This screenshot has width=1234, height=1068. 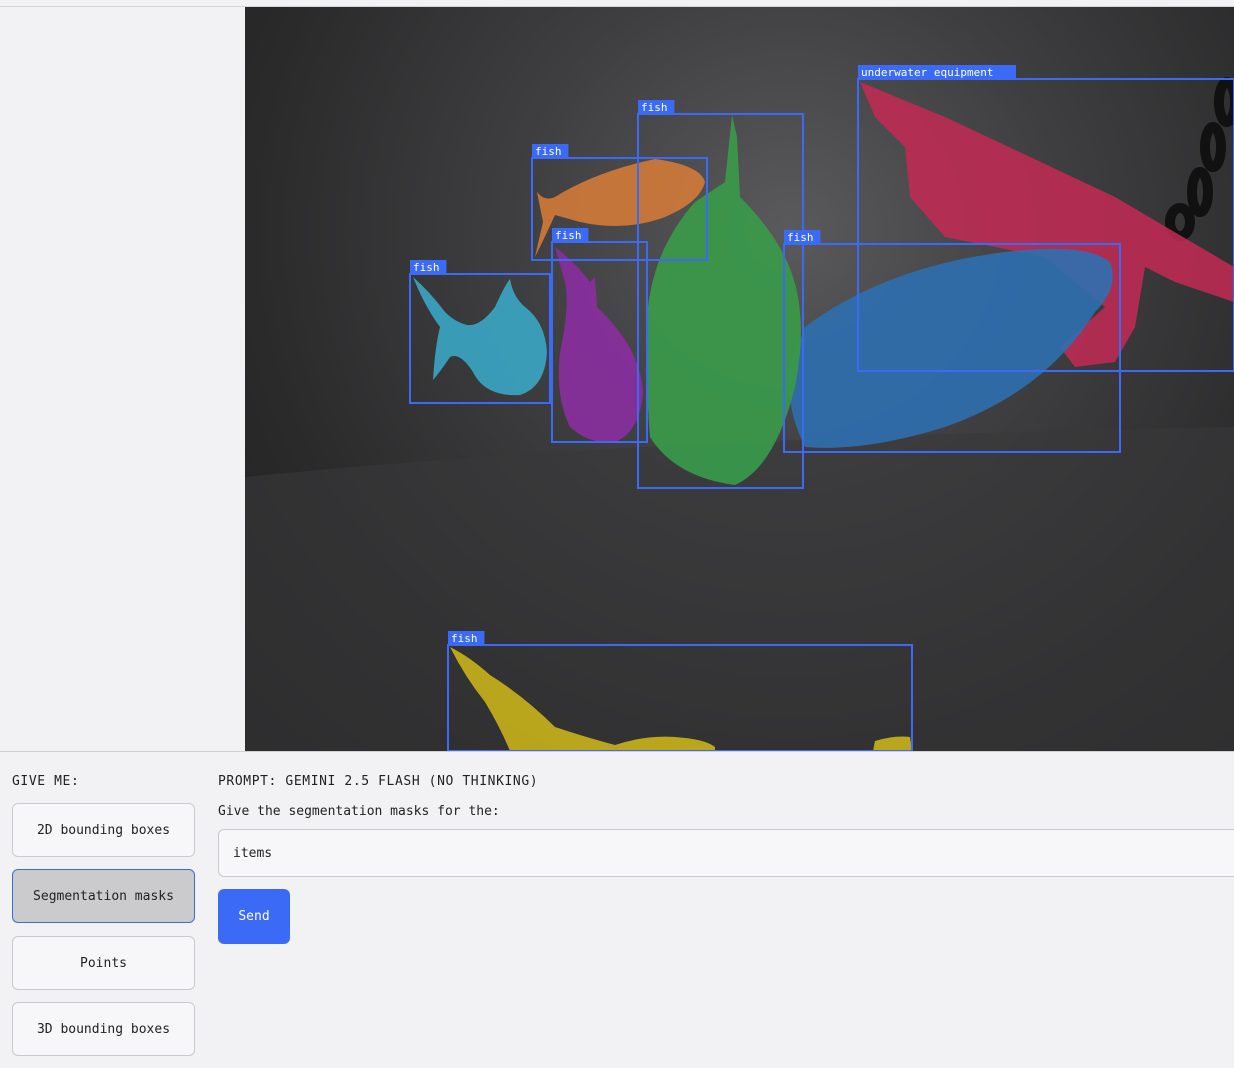 What do you see at coordinates (617, 3) in the screenshot?
I see `top-bar` at bounding box center [617, 3].